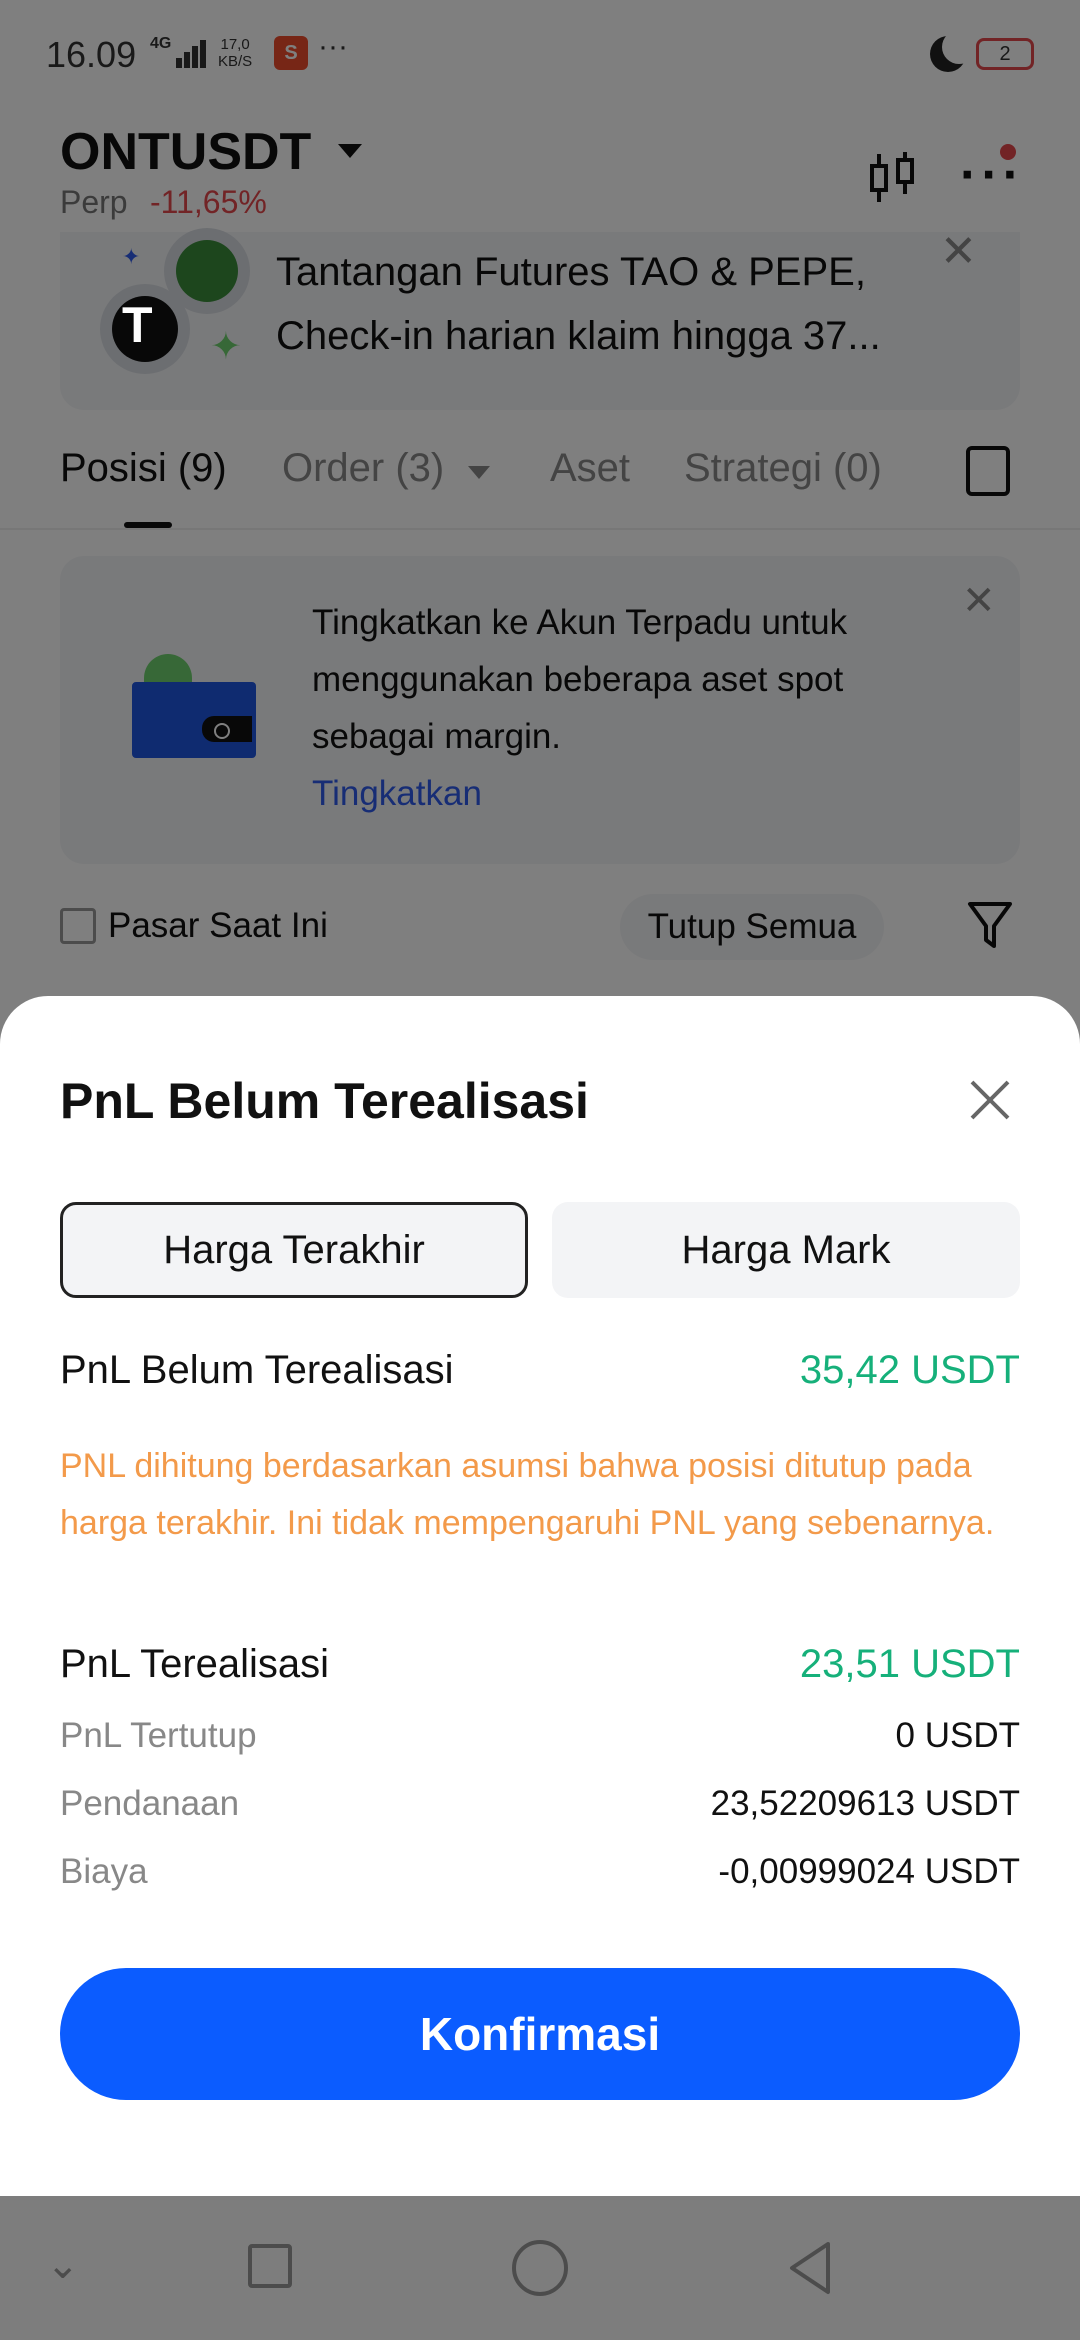 Image resolution: width=1080 pixels, height=2340 pixels. I want to click on confirm-button: Konfirmasi, so click(540, 2034).